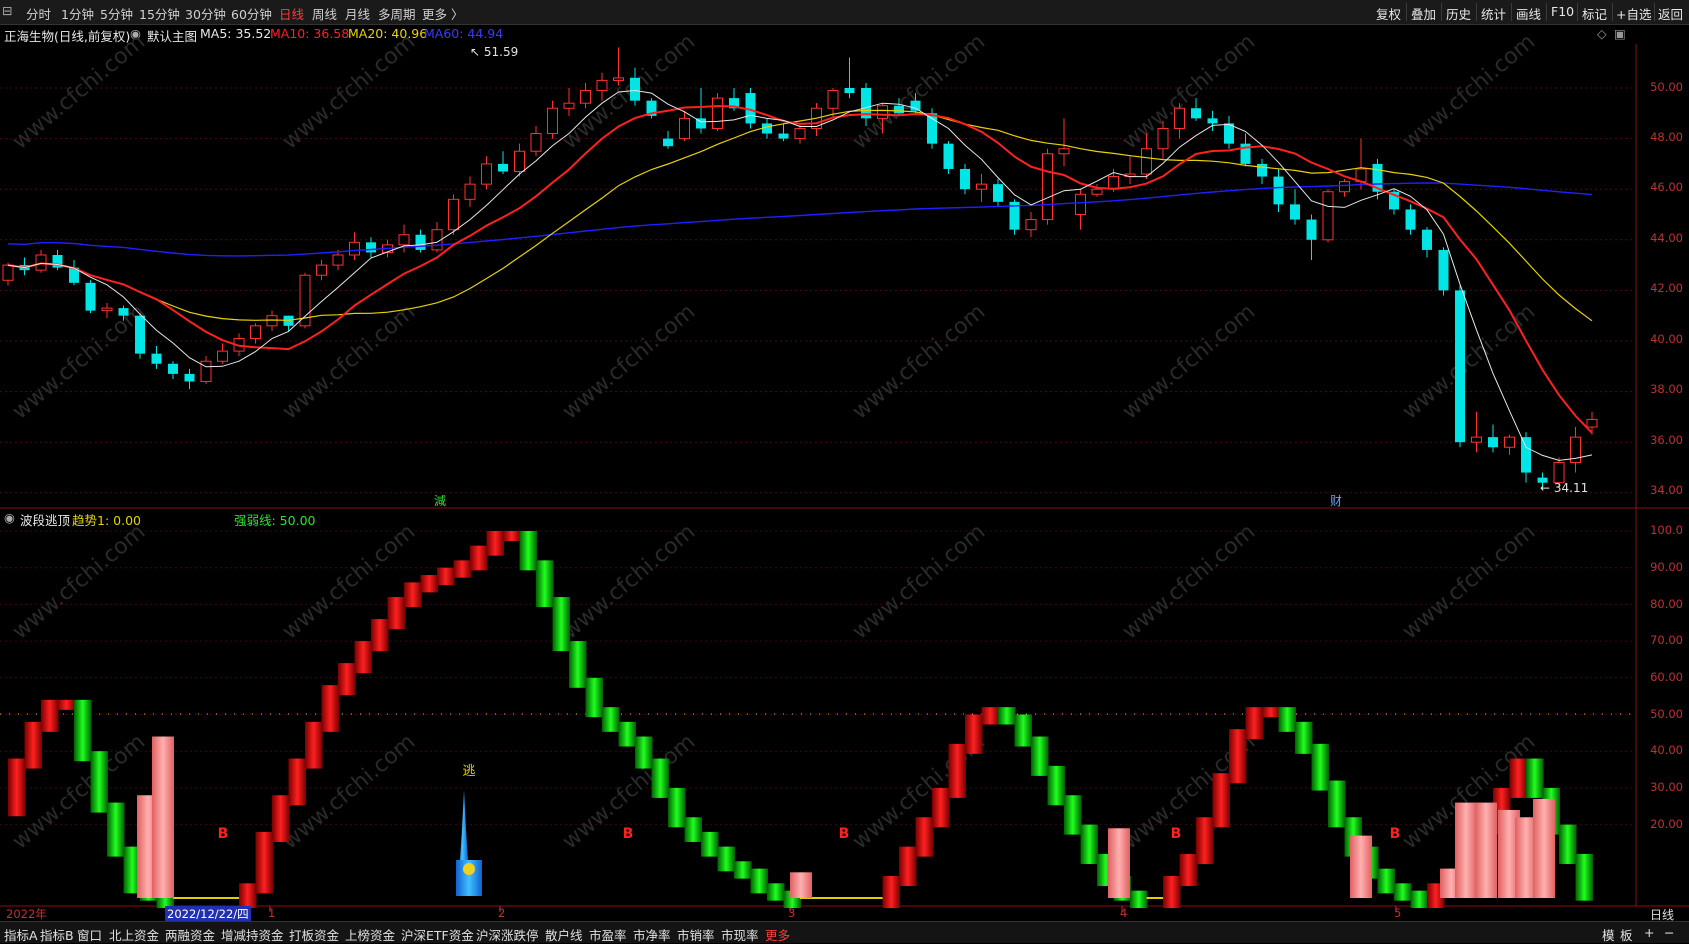  Describe the element at coordinates (696, 934) in the screenshot. I see `tab-ps: 市销率` at that location.